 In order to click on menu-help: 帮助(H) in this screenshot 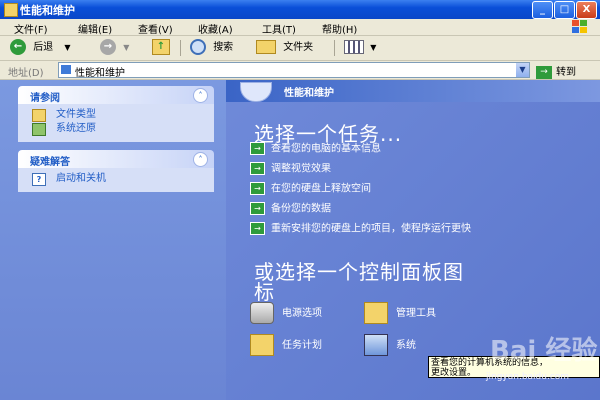, I will do `click(339, 28)`.